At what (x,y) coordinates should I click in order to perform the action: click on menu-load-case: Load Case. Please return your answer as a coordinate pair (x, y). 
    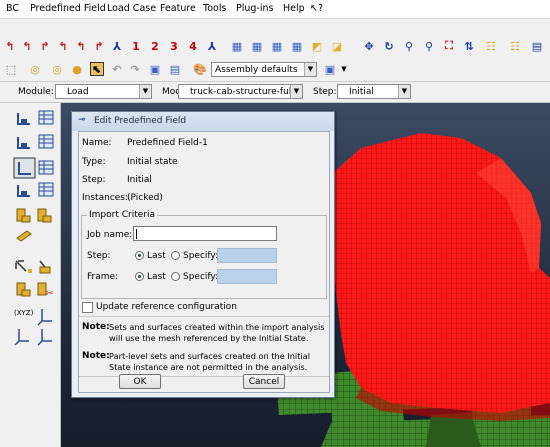
    Looking at the image, I should click on (131, 8).